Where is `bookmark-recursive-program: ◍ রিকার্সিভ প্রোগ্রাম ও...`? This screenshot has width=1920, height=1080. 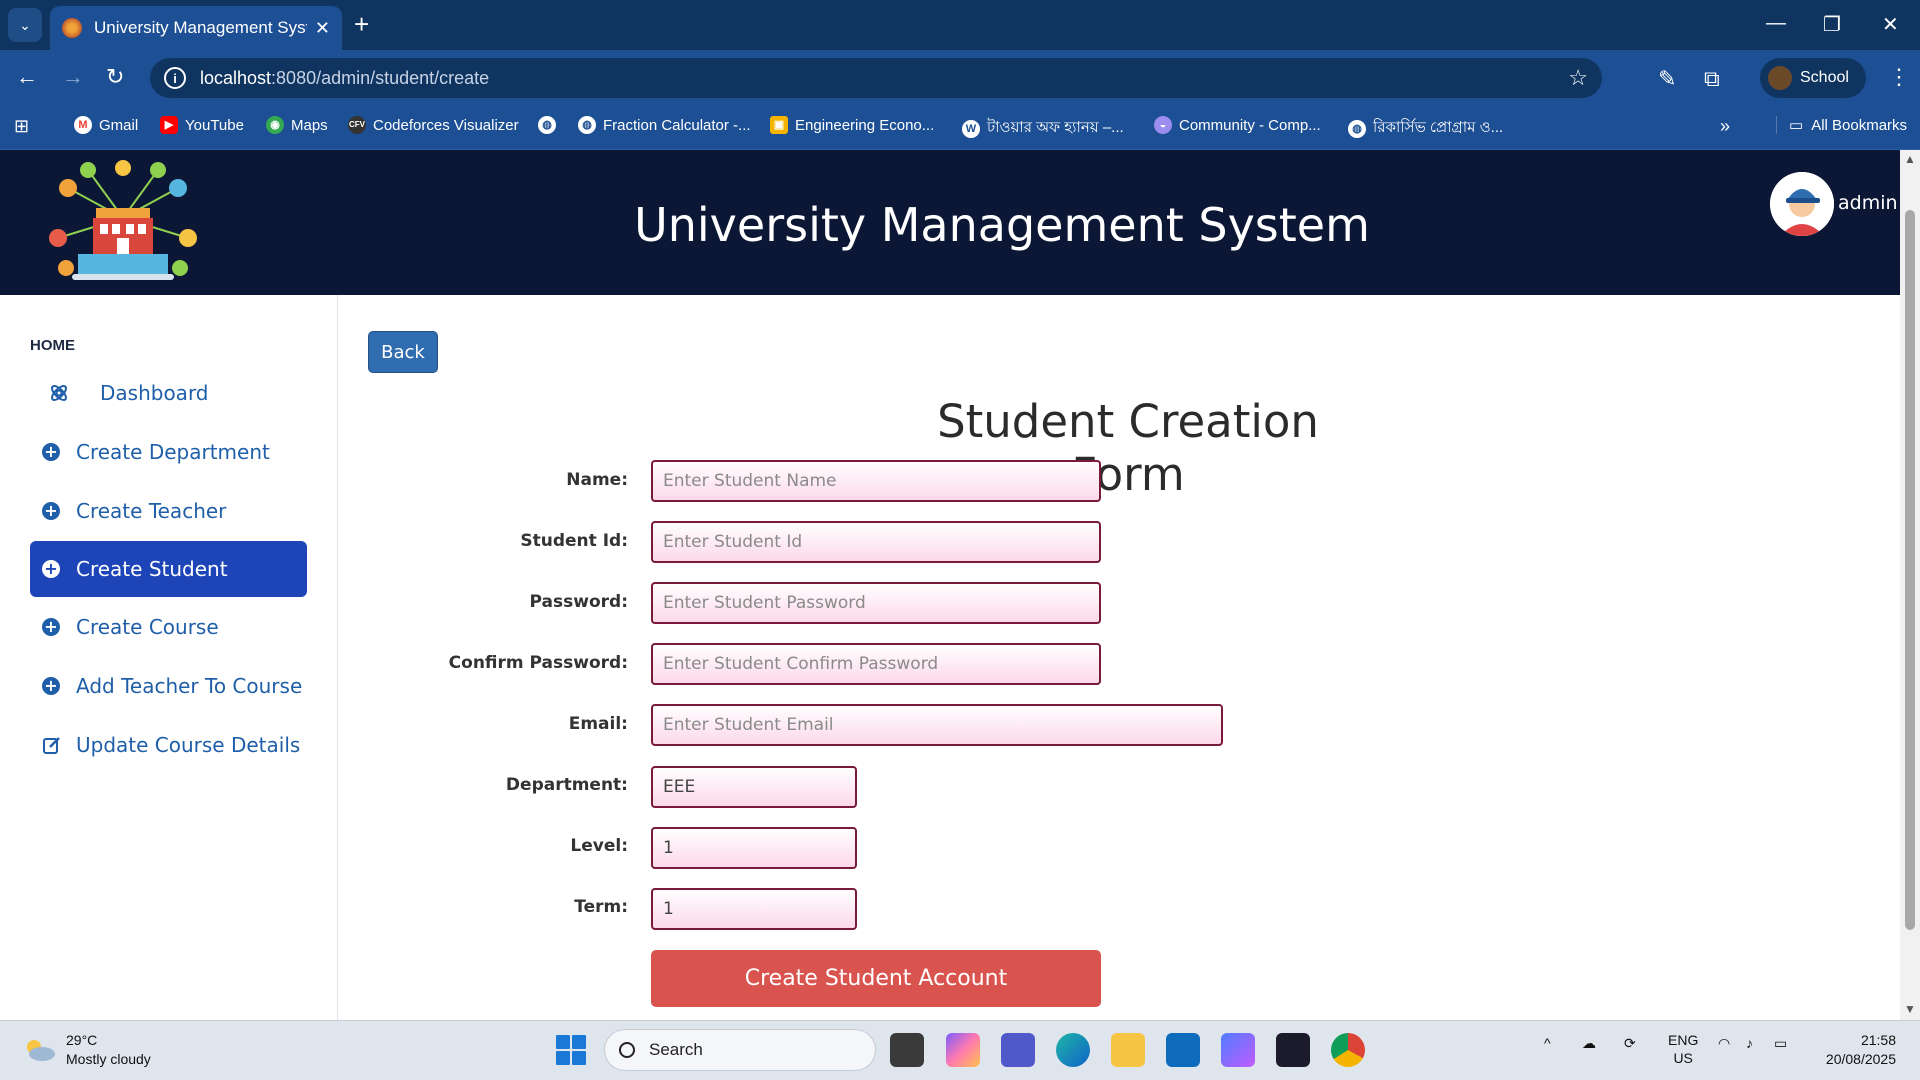
bookmark-recursive-program: ◍ রিকার্সিভ প্রোগ্রাম ও... is located at coordinates (1425, 128).